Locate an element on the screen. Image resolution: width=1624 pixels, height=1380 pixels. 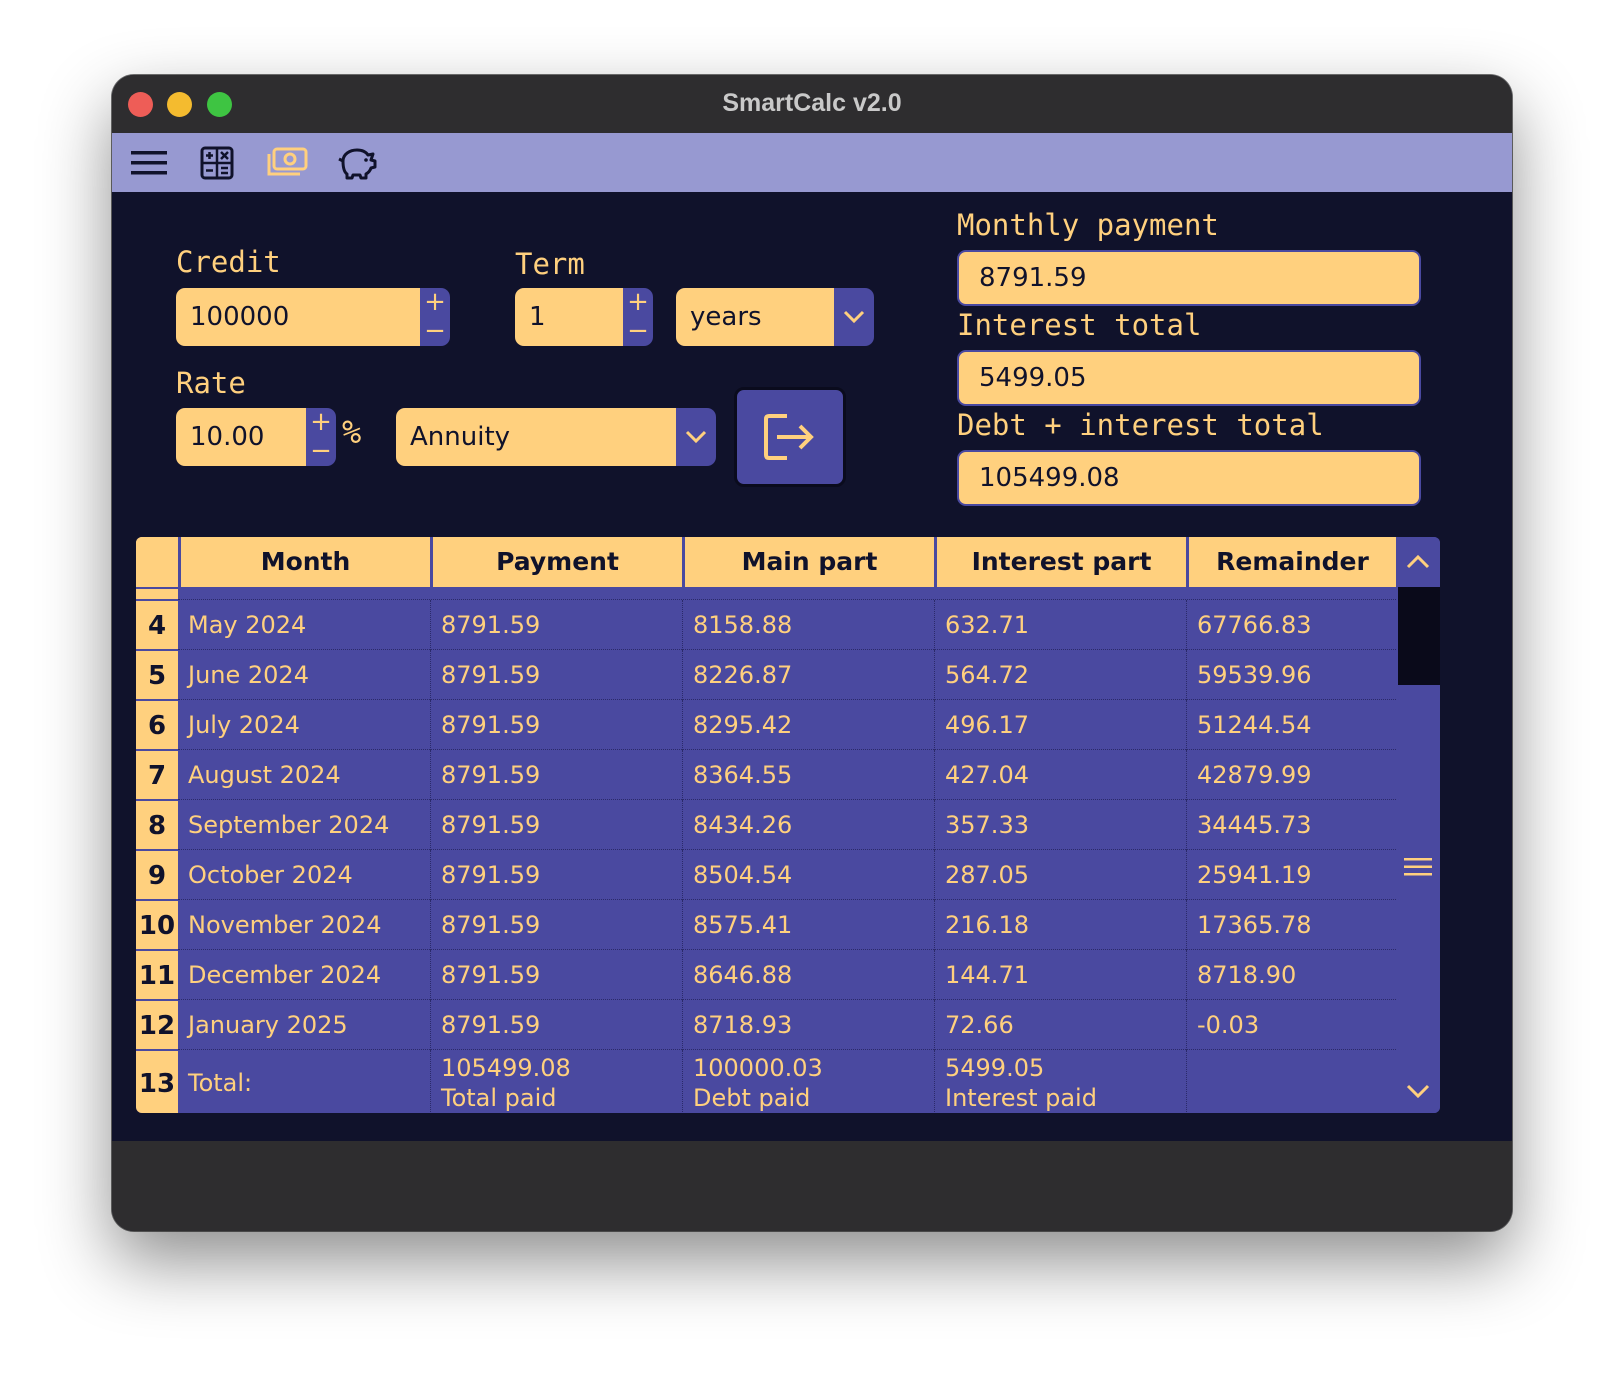
column-header-payment: Payment is located at coordinates (556, 562).